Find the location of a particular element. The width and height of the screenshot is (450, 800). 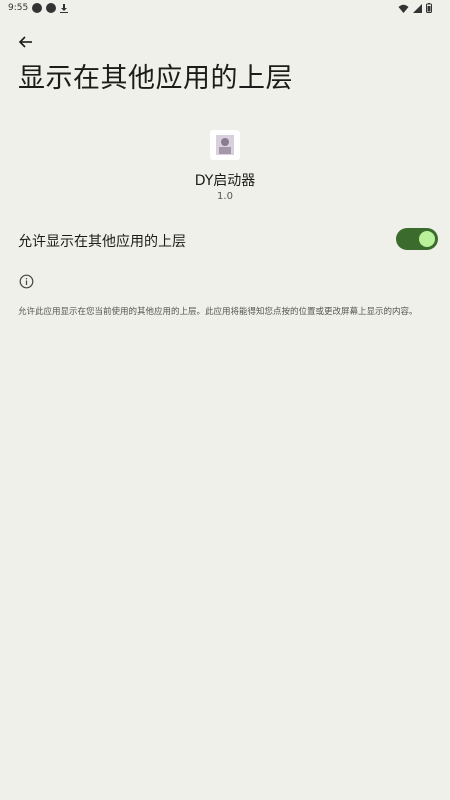

app-name: DY启动器 is located at coordinates (225, 181).